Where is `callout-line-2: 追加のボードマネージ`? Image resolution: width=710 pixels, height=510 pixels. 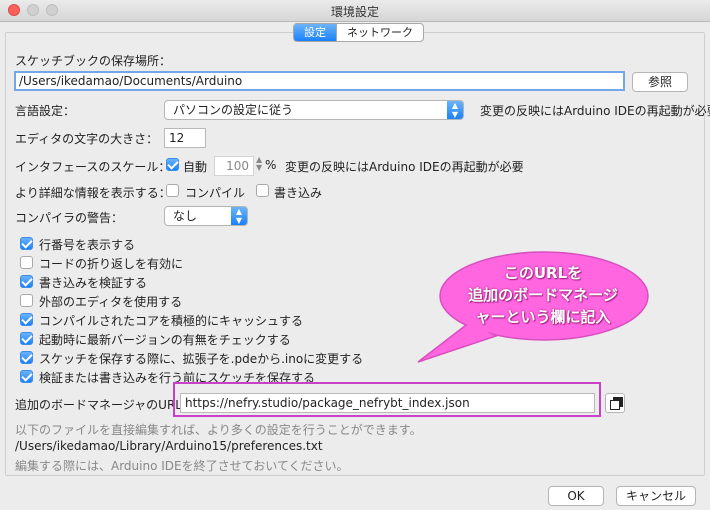
callout-line-2: 追加のボードマネージ is located at coordinates (543, 295).